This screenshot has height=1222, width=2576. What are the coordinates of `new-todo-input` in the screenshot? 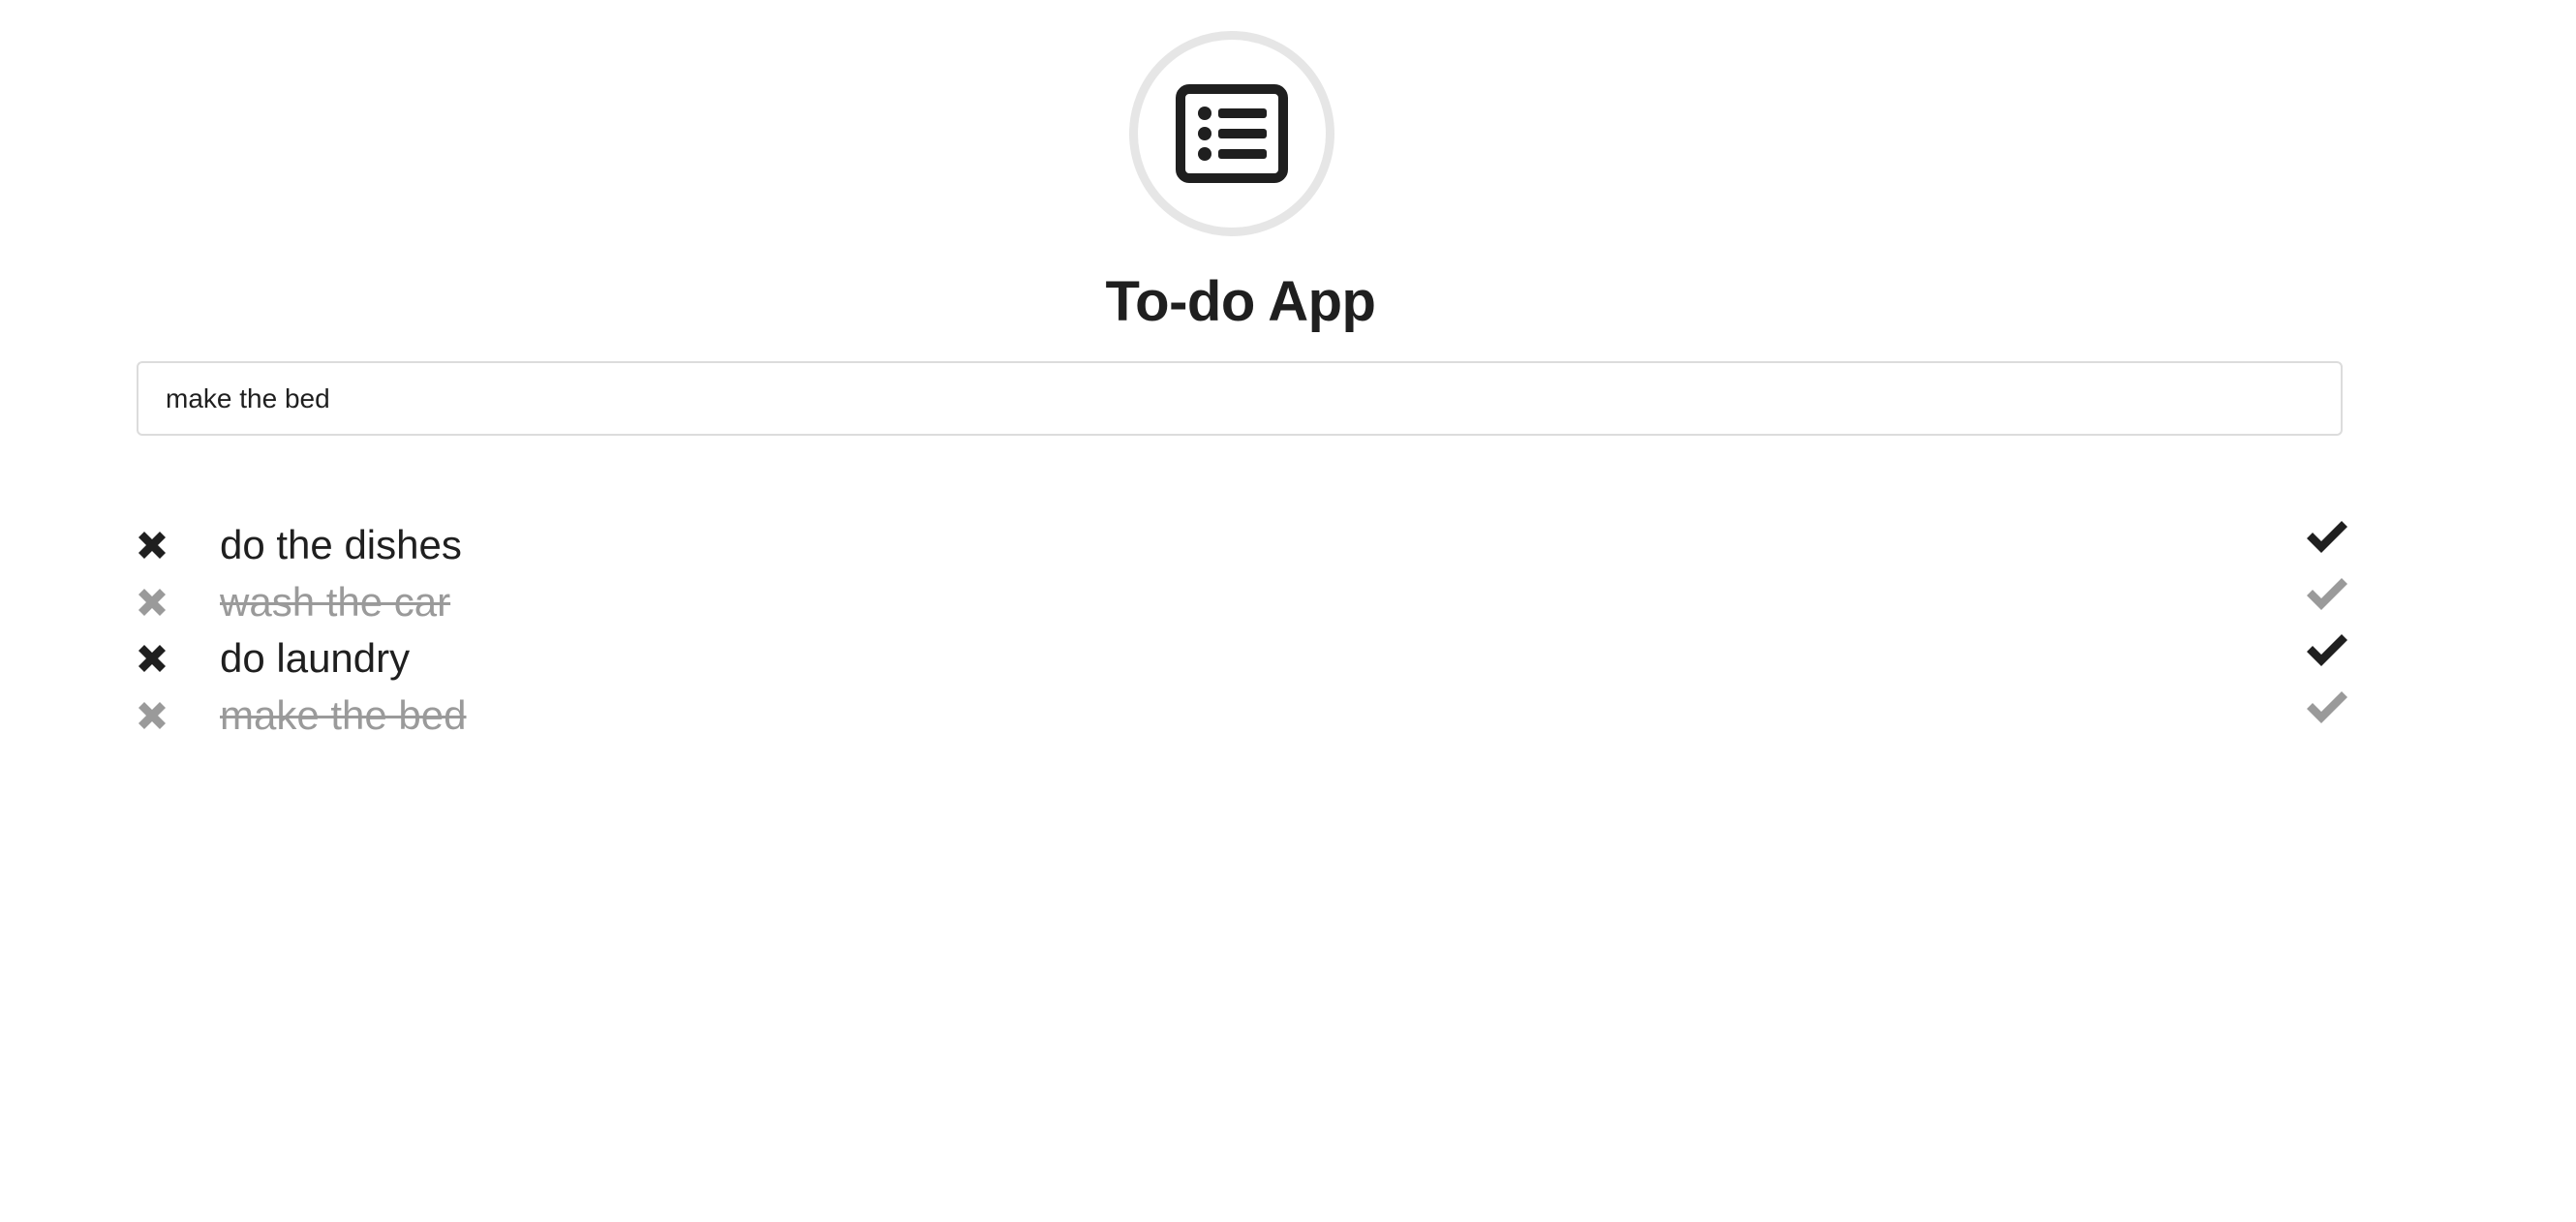 It's located at (1240, 399).